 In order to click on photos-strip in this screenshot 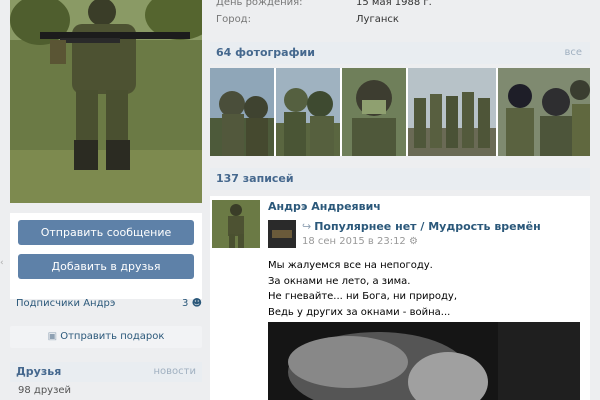, I will do `click(400, 112)`.